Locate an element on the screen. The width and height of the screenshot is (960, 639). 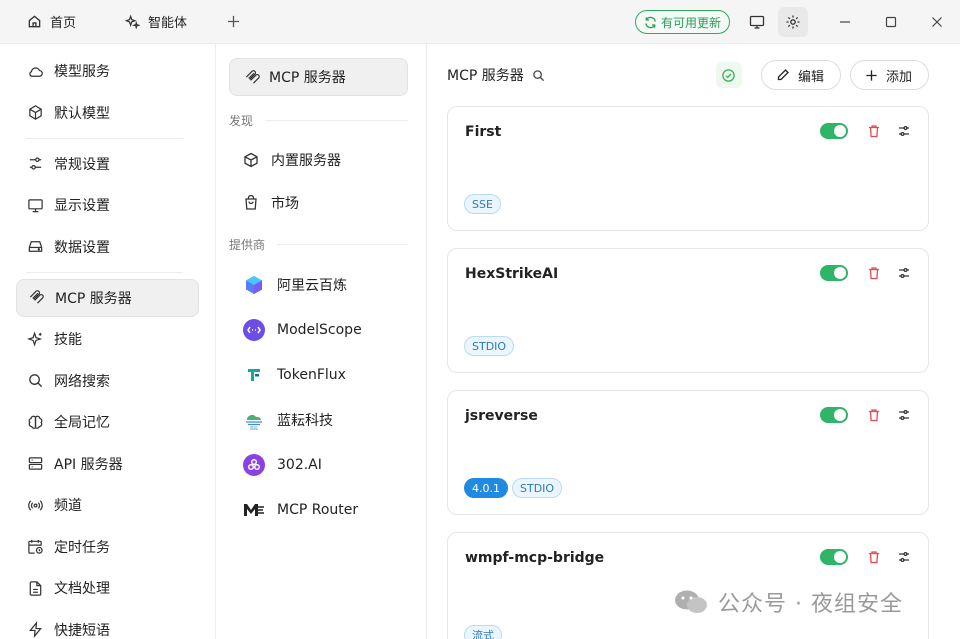
provider-label: TokenFlux is located at coordinates (311, 374).